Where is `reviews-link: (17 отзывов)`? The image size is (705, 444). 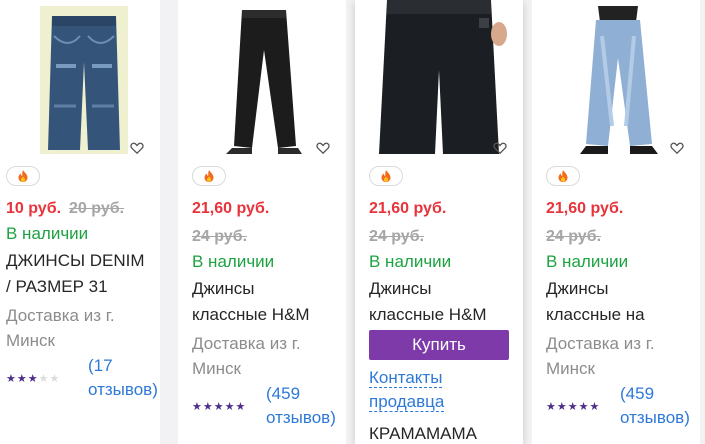 reviews-link: (17 отзывов) is located at coordinates (123, 378).